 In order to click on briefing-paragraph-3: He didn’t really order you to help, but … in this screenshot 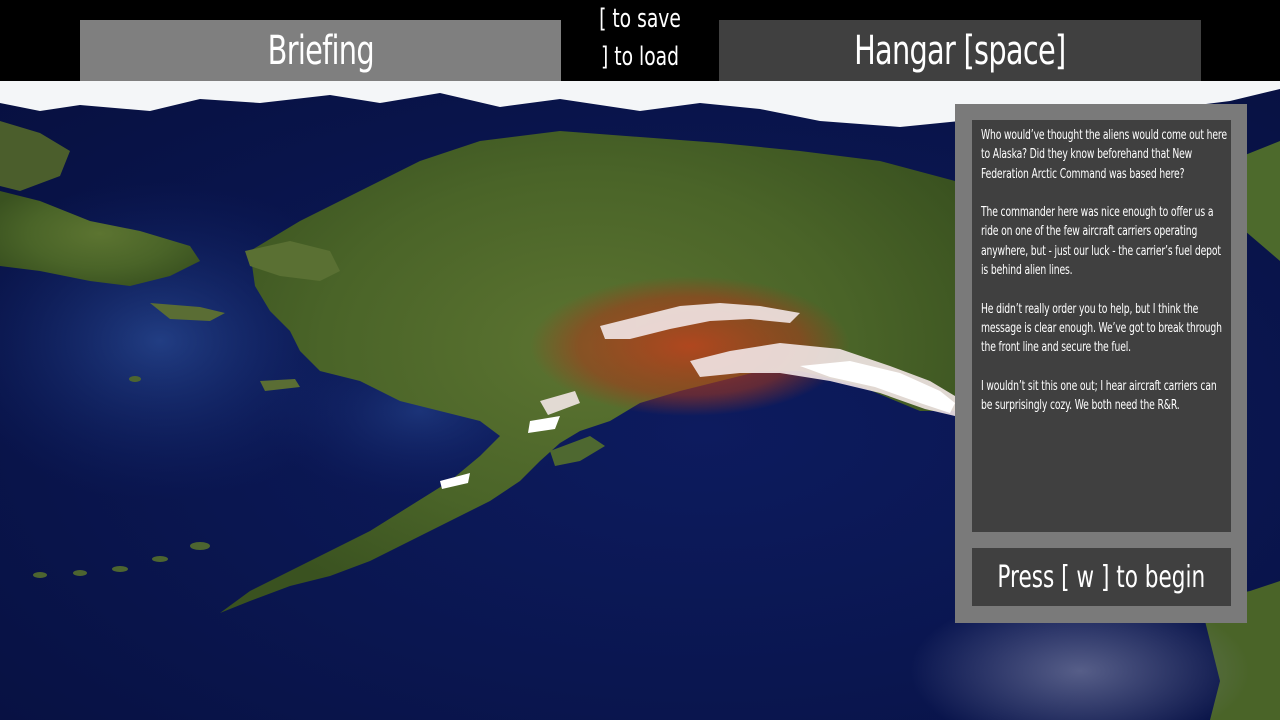, I will do `click(1101, 328)`.